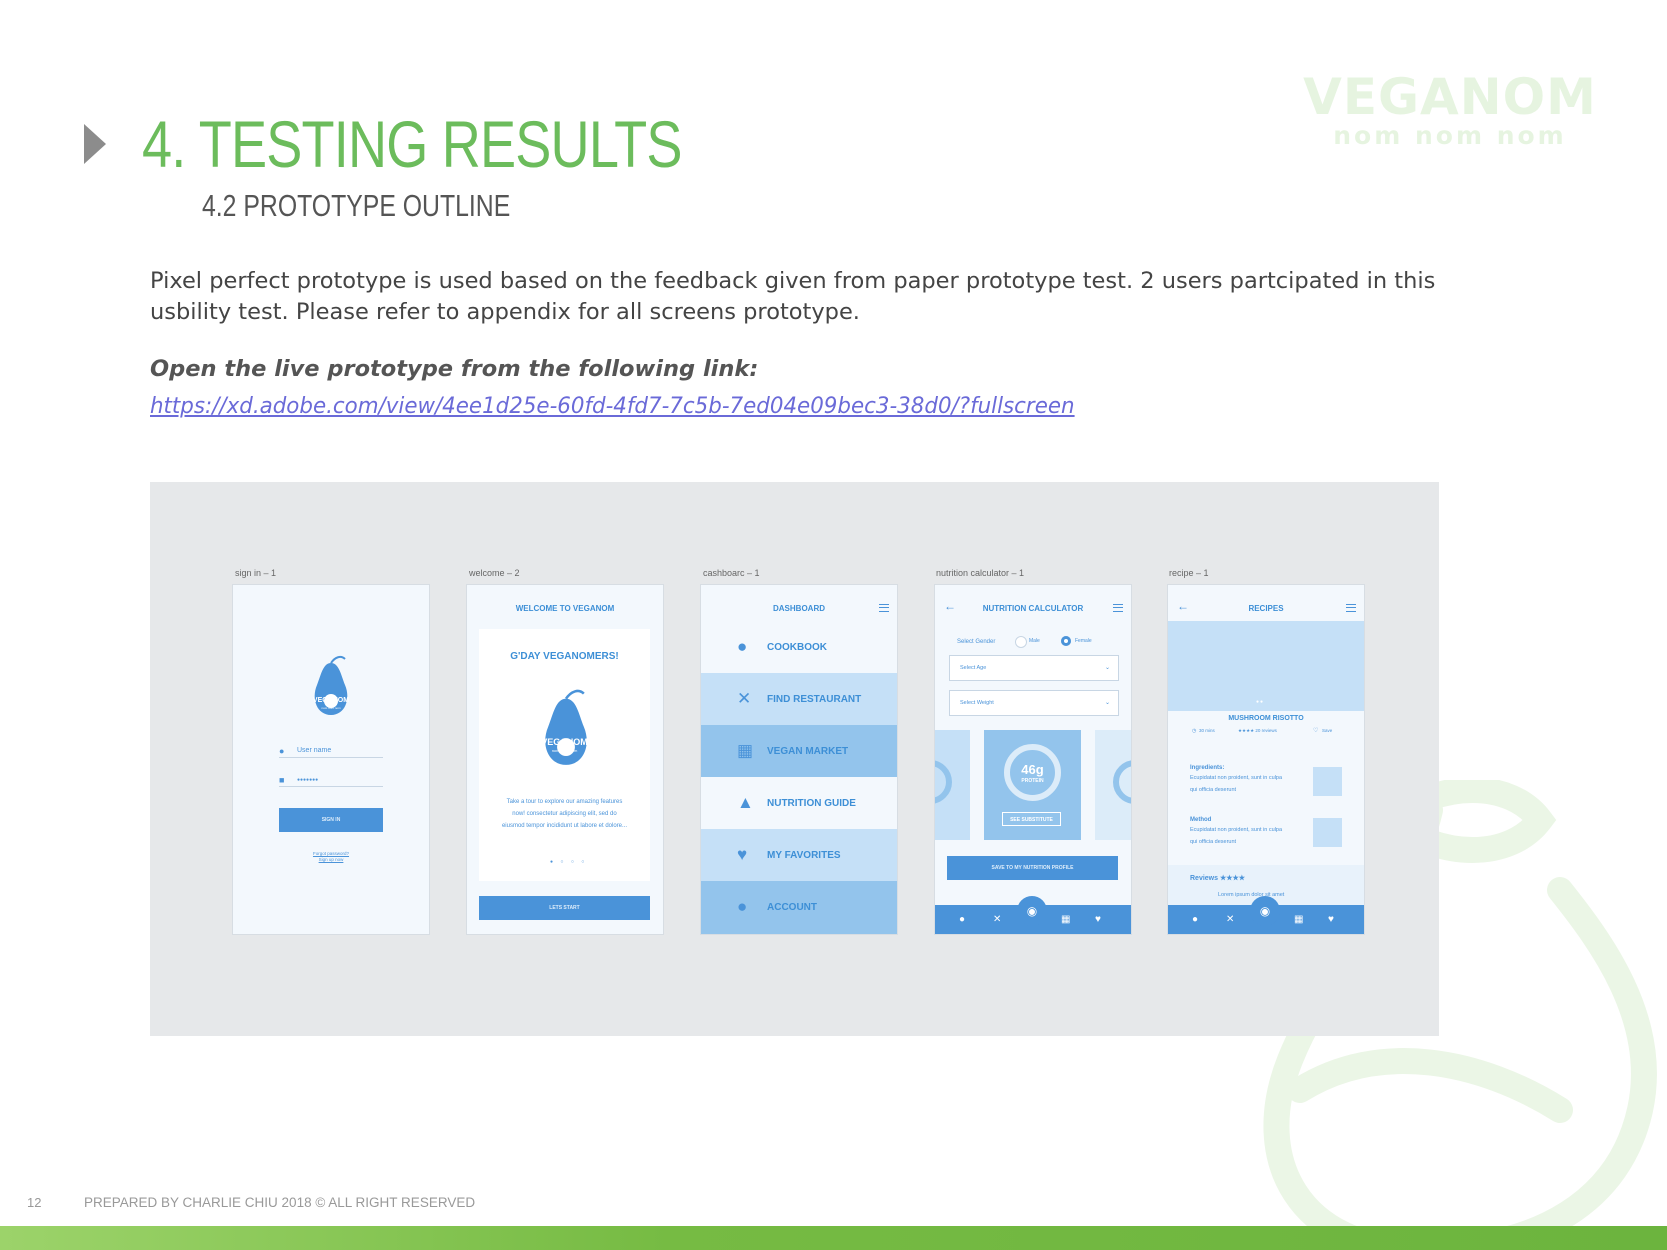 The width and height of the screenshot is (1667, 1250). Describe the element at coordinates (331, 708) in the screenshot. I see `signin-logo-tagline: nom nom nom` at that location.